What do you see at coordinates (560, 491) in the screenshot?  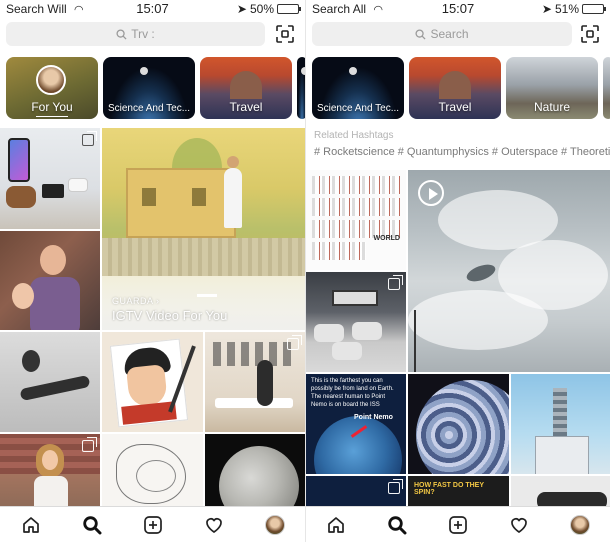 I see `explore-tile-device` at bounding box center [560, 491].